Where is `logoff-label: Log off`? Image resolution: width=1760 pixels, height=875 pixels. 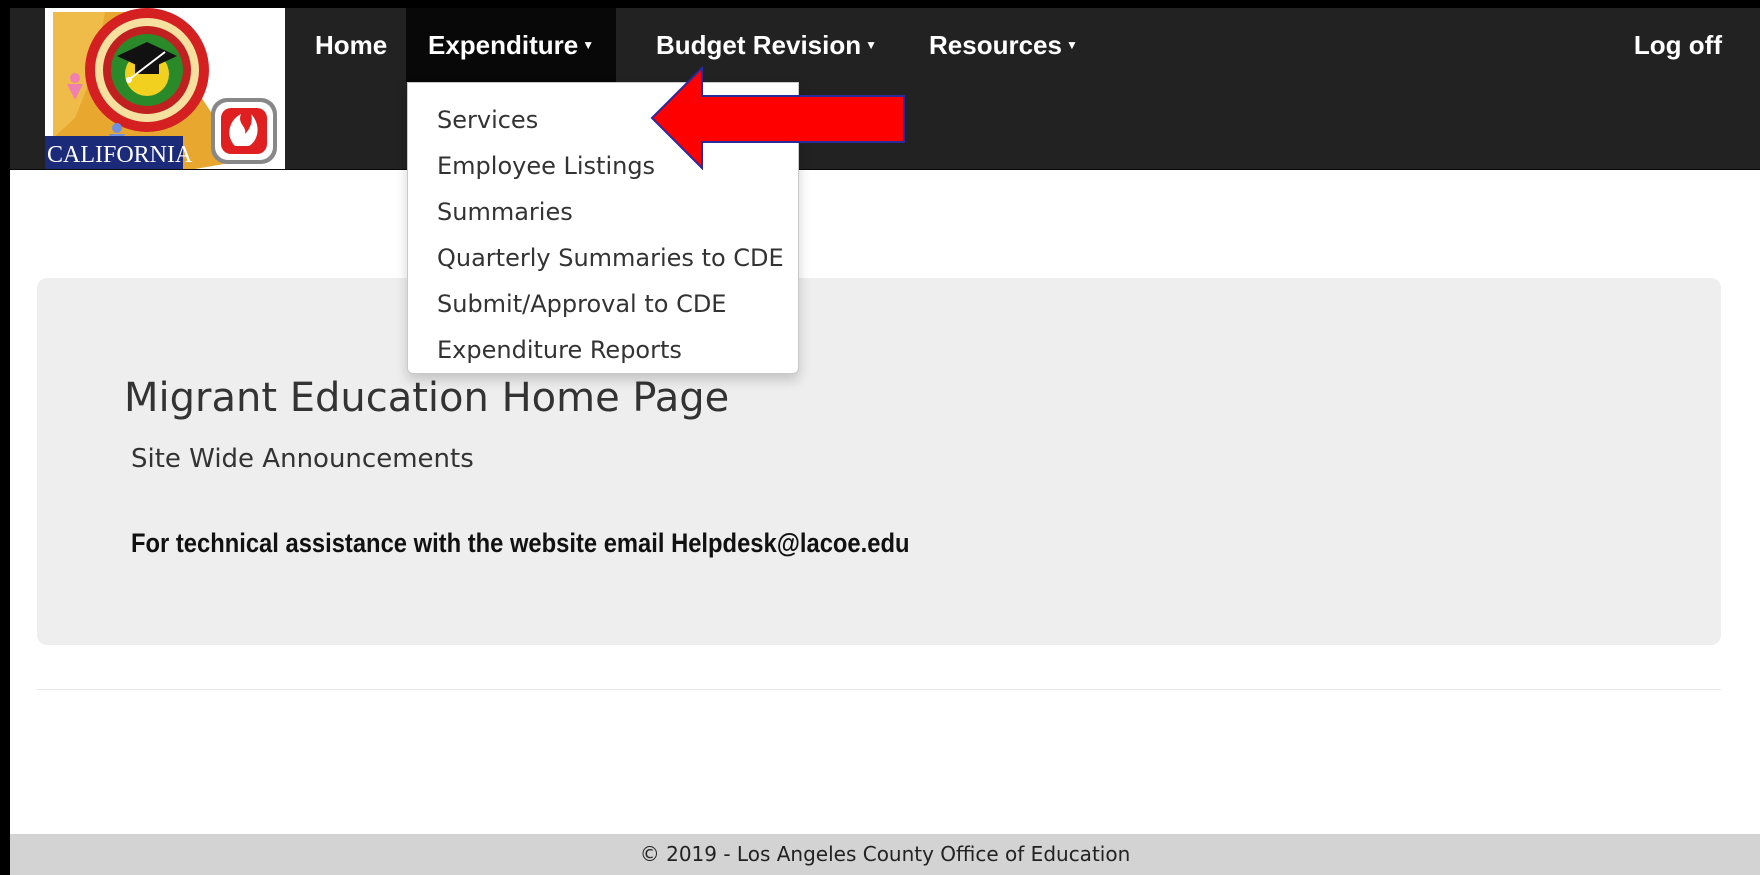 logoff-label: Log off is located at coordinates (1677, 45).